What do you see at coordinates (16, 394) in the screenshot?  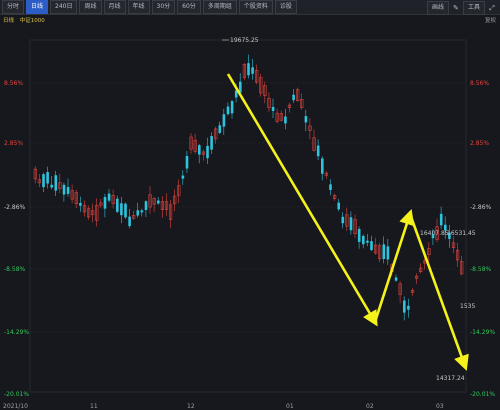 I see `y-left-tick: -20.01%` at bounding box center [16, 394].